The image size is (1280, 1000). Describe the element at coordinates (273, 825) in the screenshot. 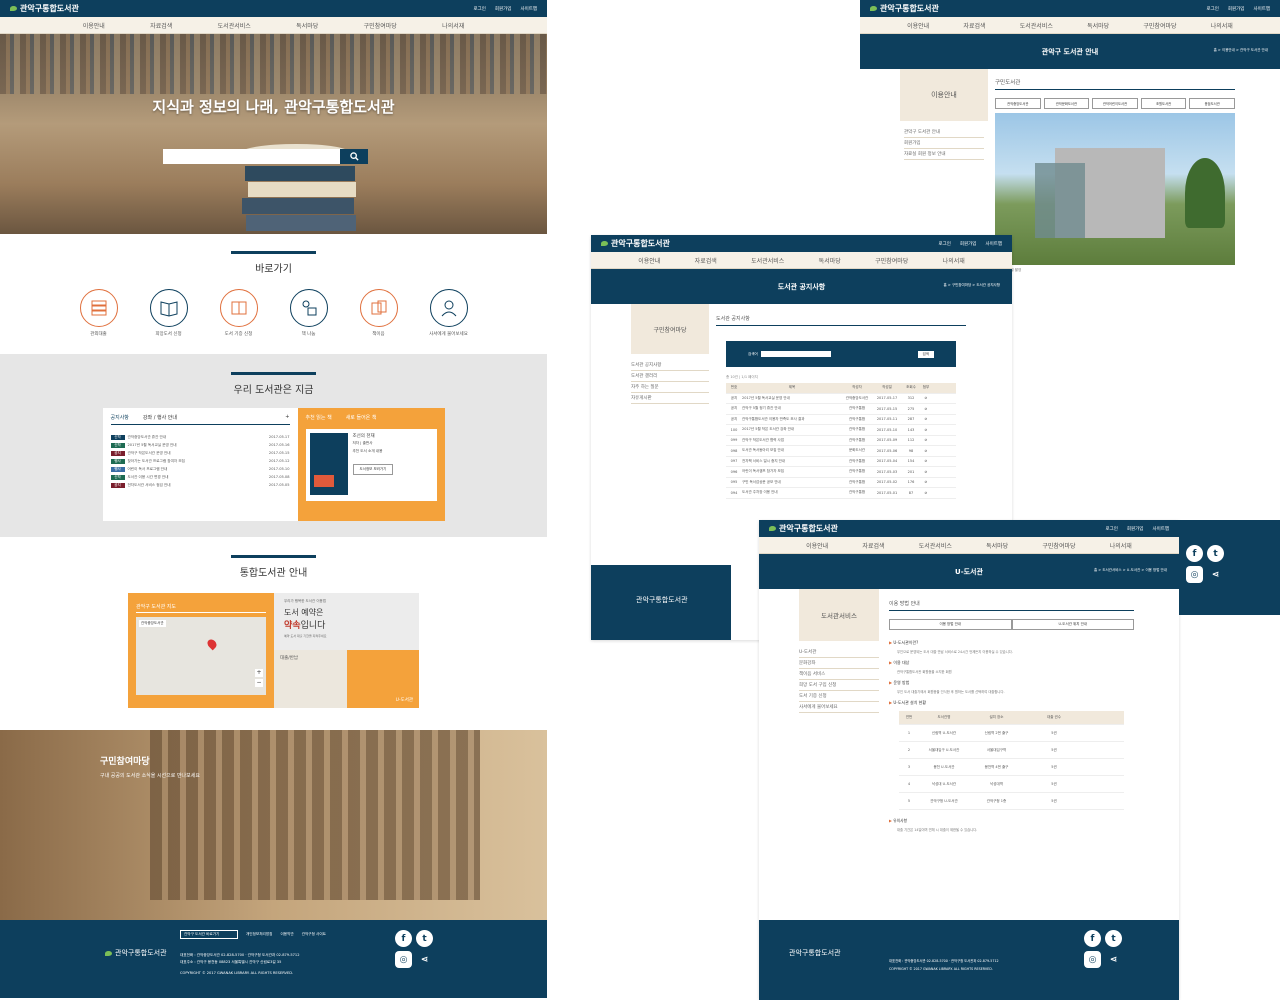

I see `participate-section: 구민참여마당 구내 공공의 도서관 소식을 시선으로 만나보세요` at that location.